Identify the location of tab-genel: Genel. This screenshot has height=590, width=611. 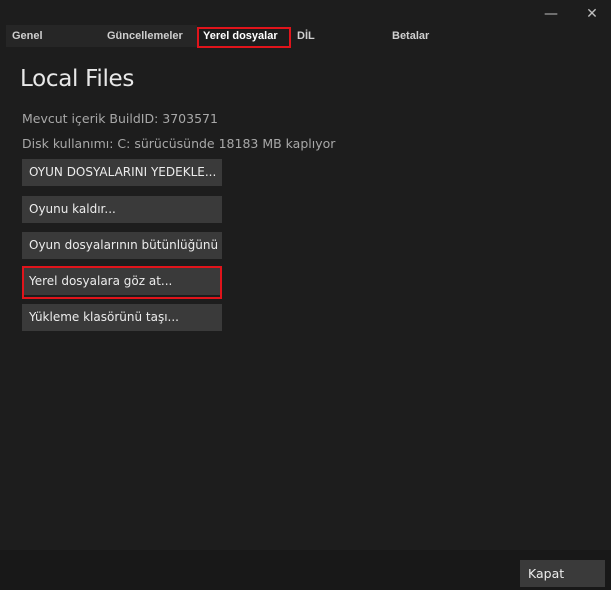
(53, 36).